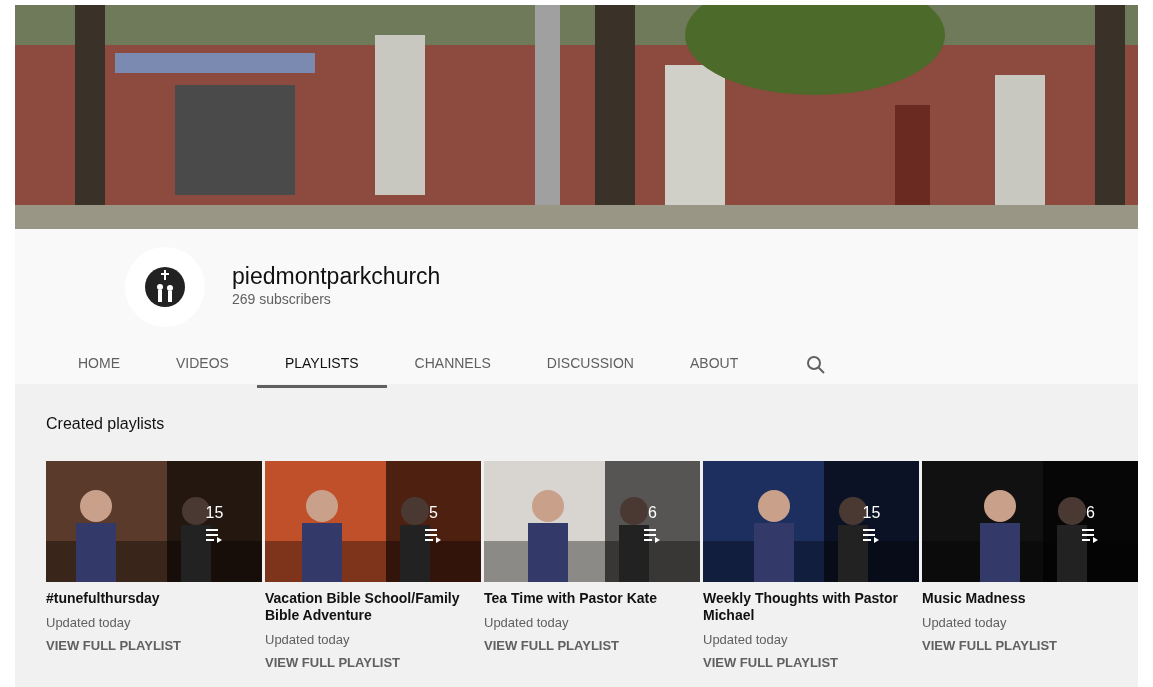 This screenshot has width=1153, height=687. Describe the element at coordinates (148, 598) in the screenshot. I see `playlist-title: #tunefulthursday` at that location.